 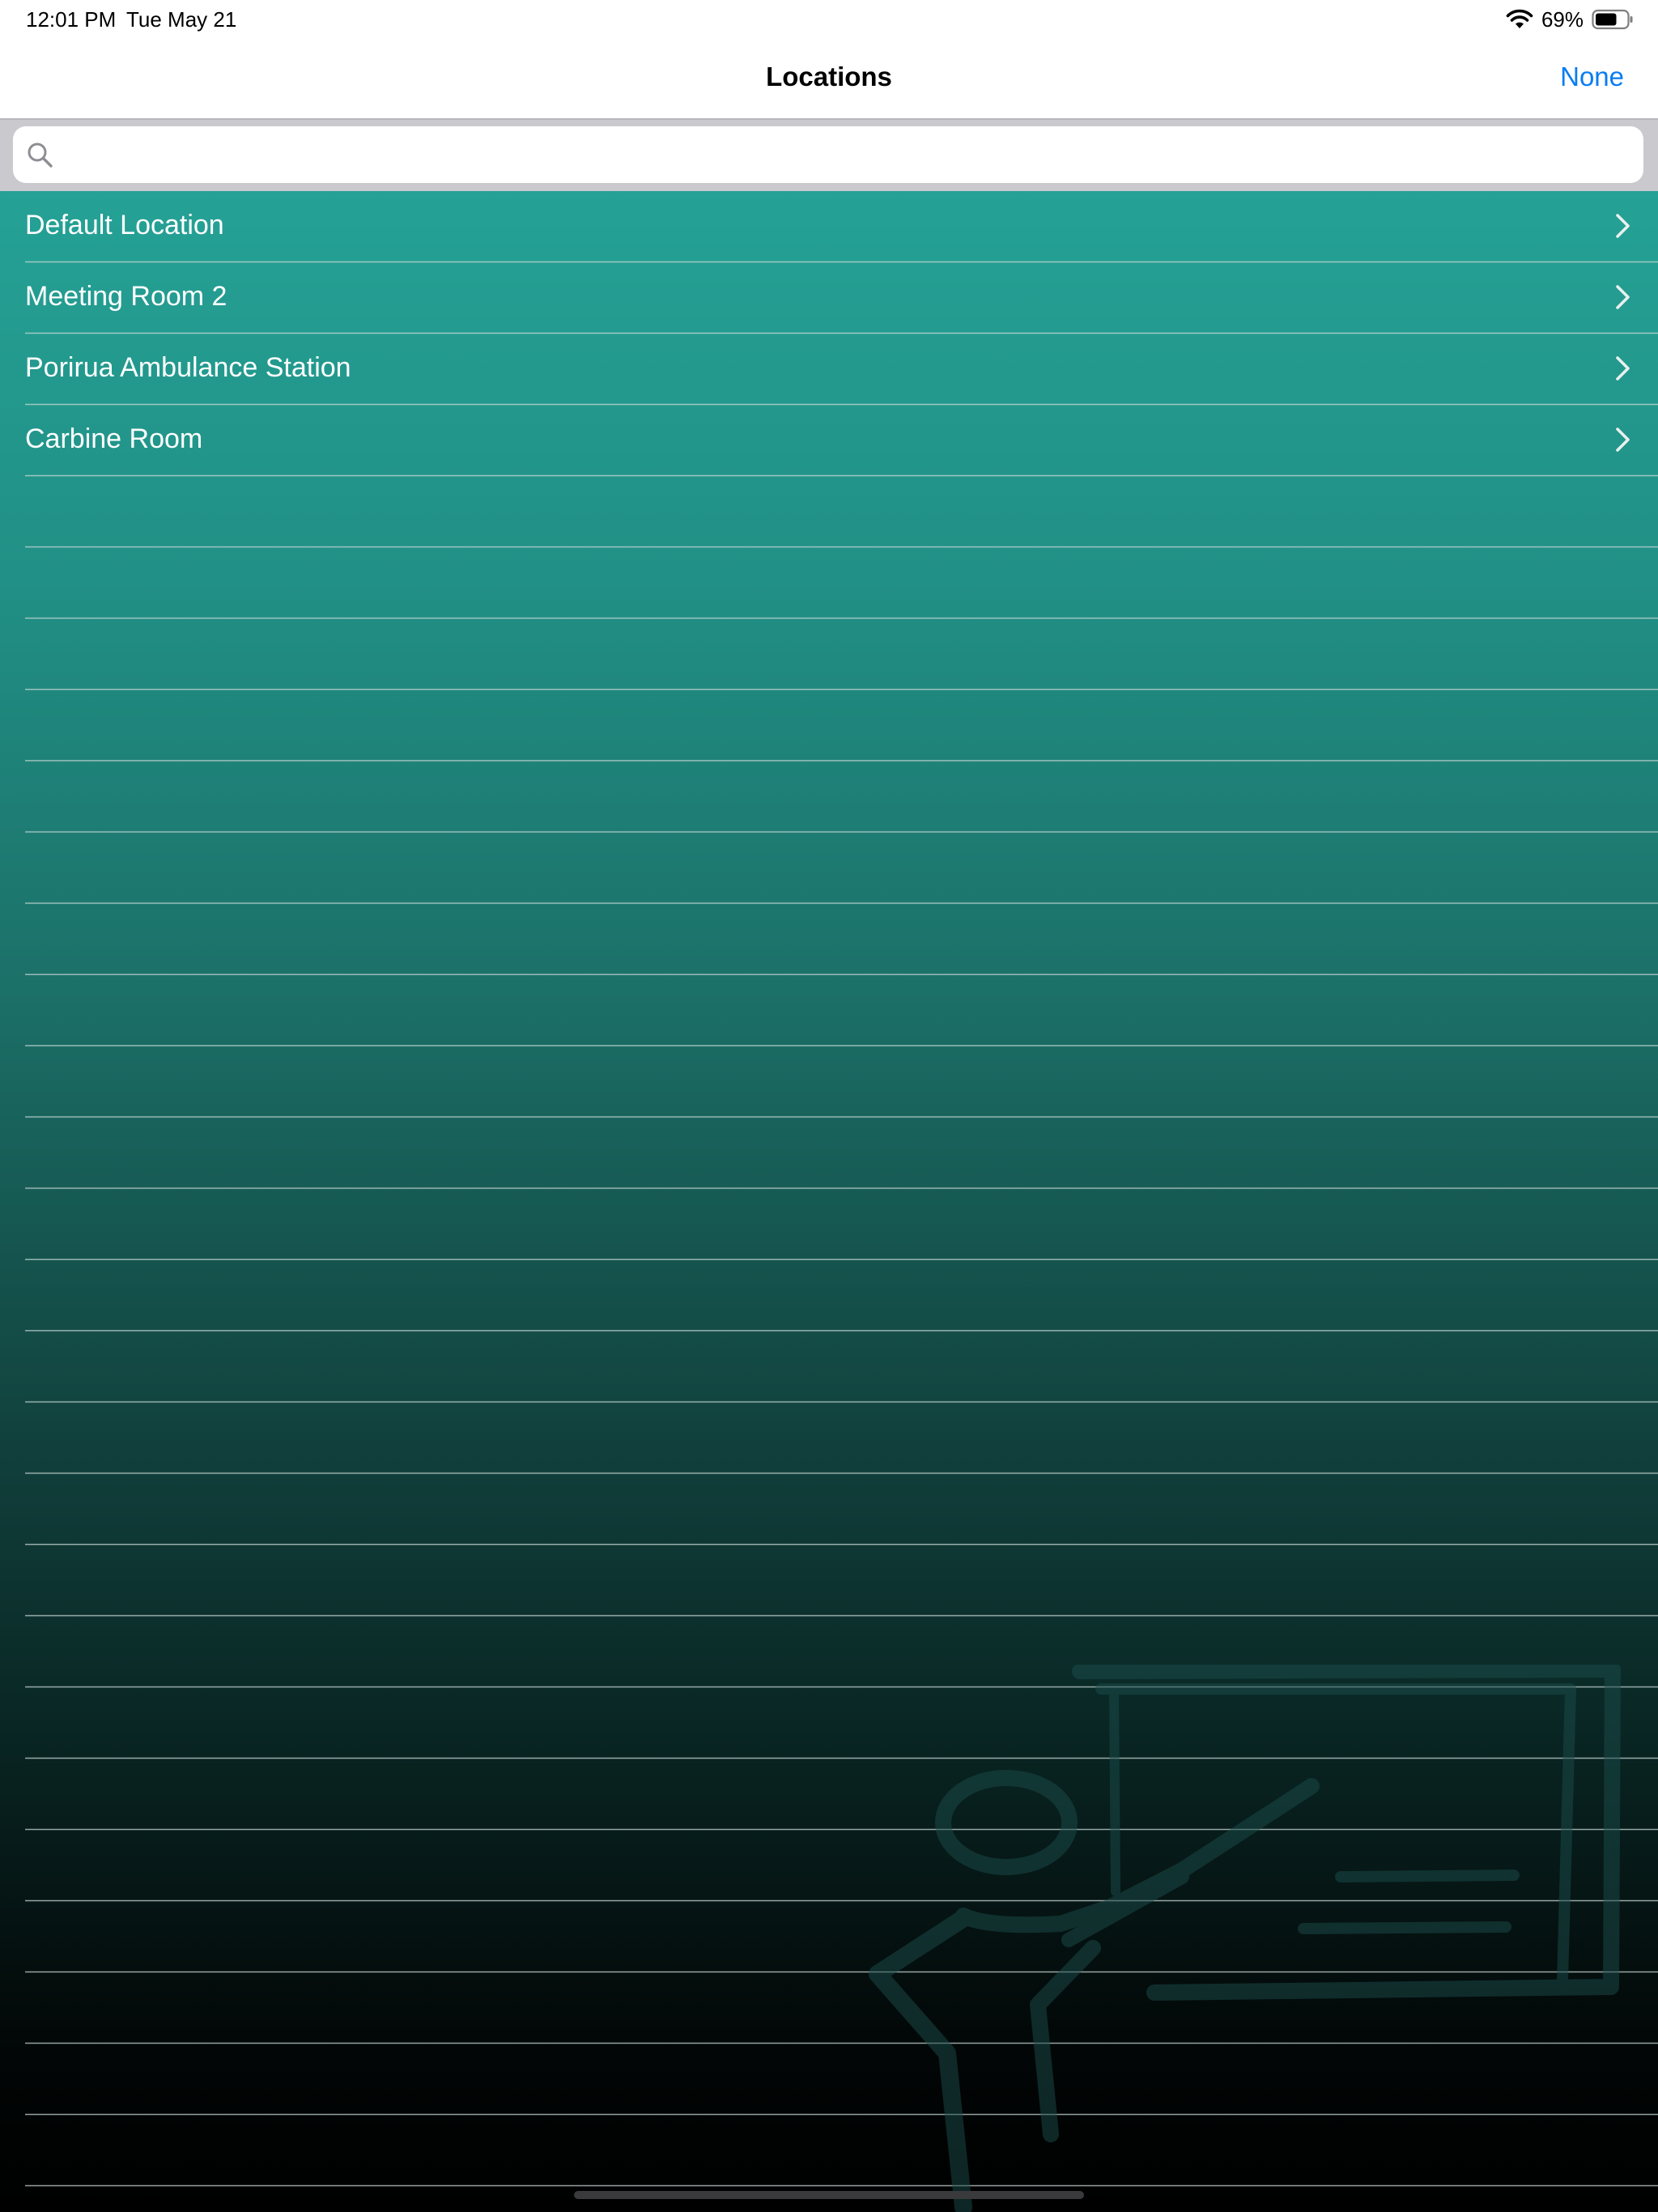 I want to click on header: 12:01 PM Tue May 21 69% Locations None, so click(x=829, y=60).